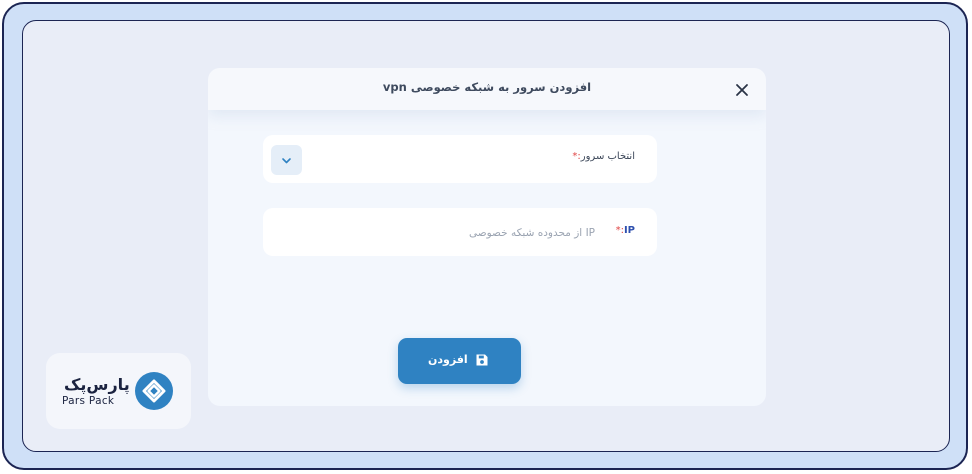  Describe the element at coordinates (440, 233) in the screenshot. I see `ip-input` at that location.